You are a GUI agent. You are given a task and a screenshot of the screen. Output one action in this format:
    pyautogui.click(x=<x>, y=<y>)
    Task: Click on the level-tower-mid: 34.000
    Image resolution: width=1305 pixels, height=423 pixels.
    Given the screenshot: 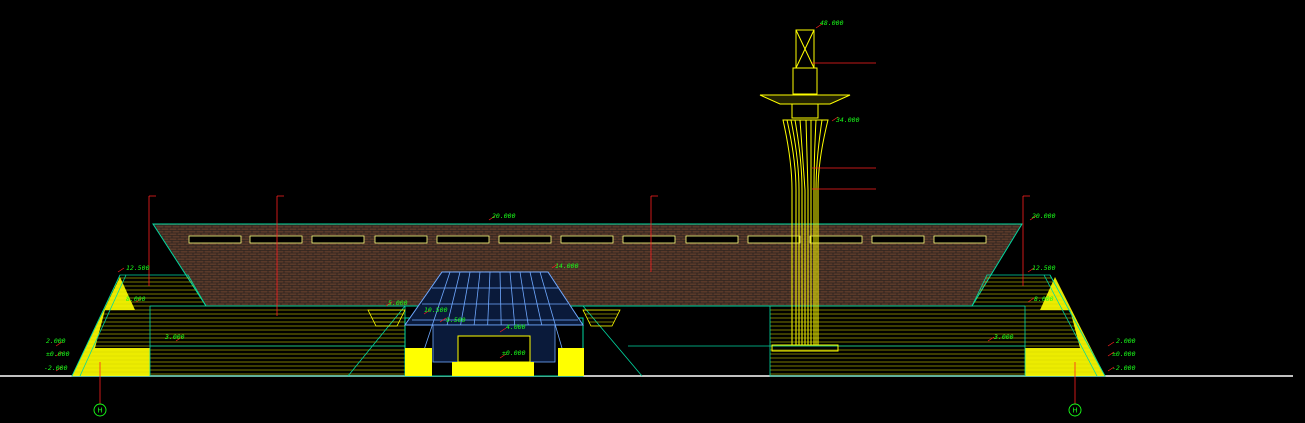 What is the action you would take?
    pyautogui.click(x=847, y=120)
    